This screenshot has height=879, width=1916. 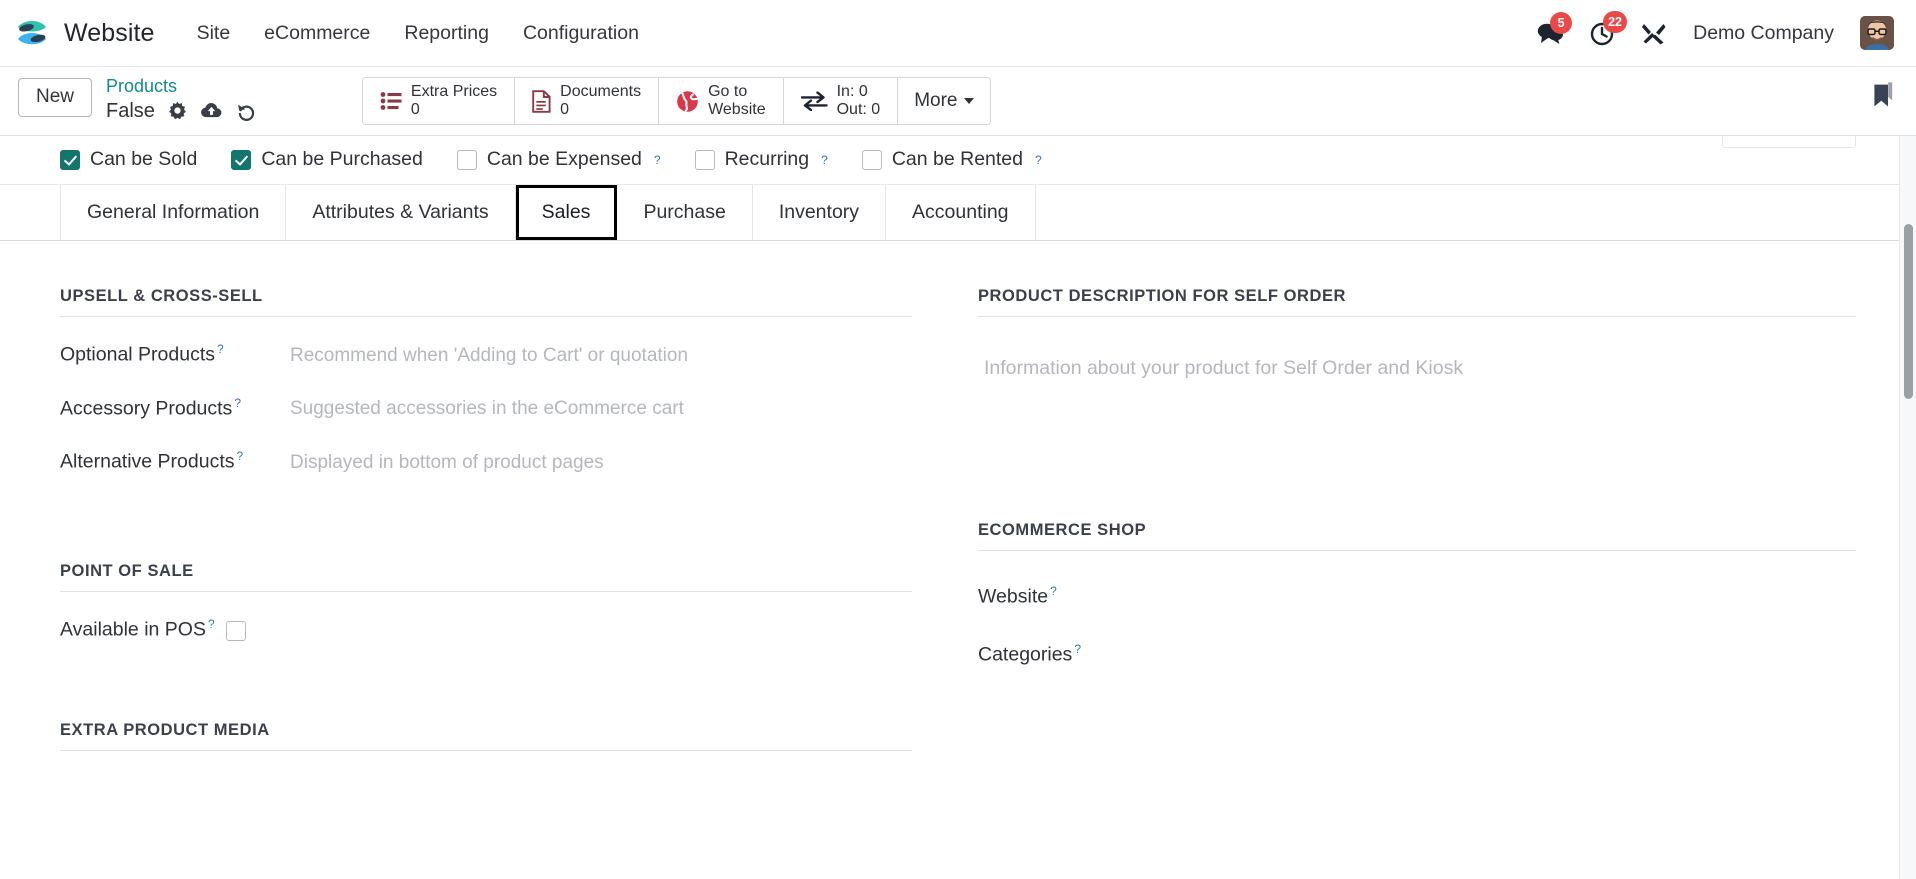 I want to click on recurring-label: Recurring, so click(x=767, y=159).